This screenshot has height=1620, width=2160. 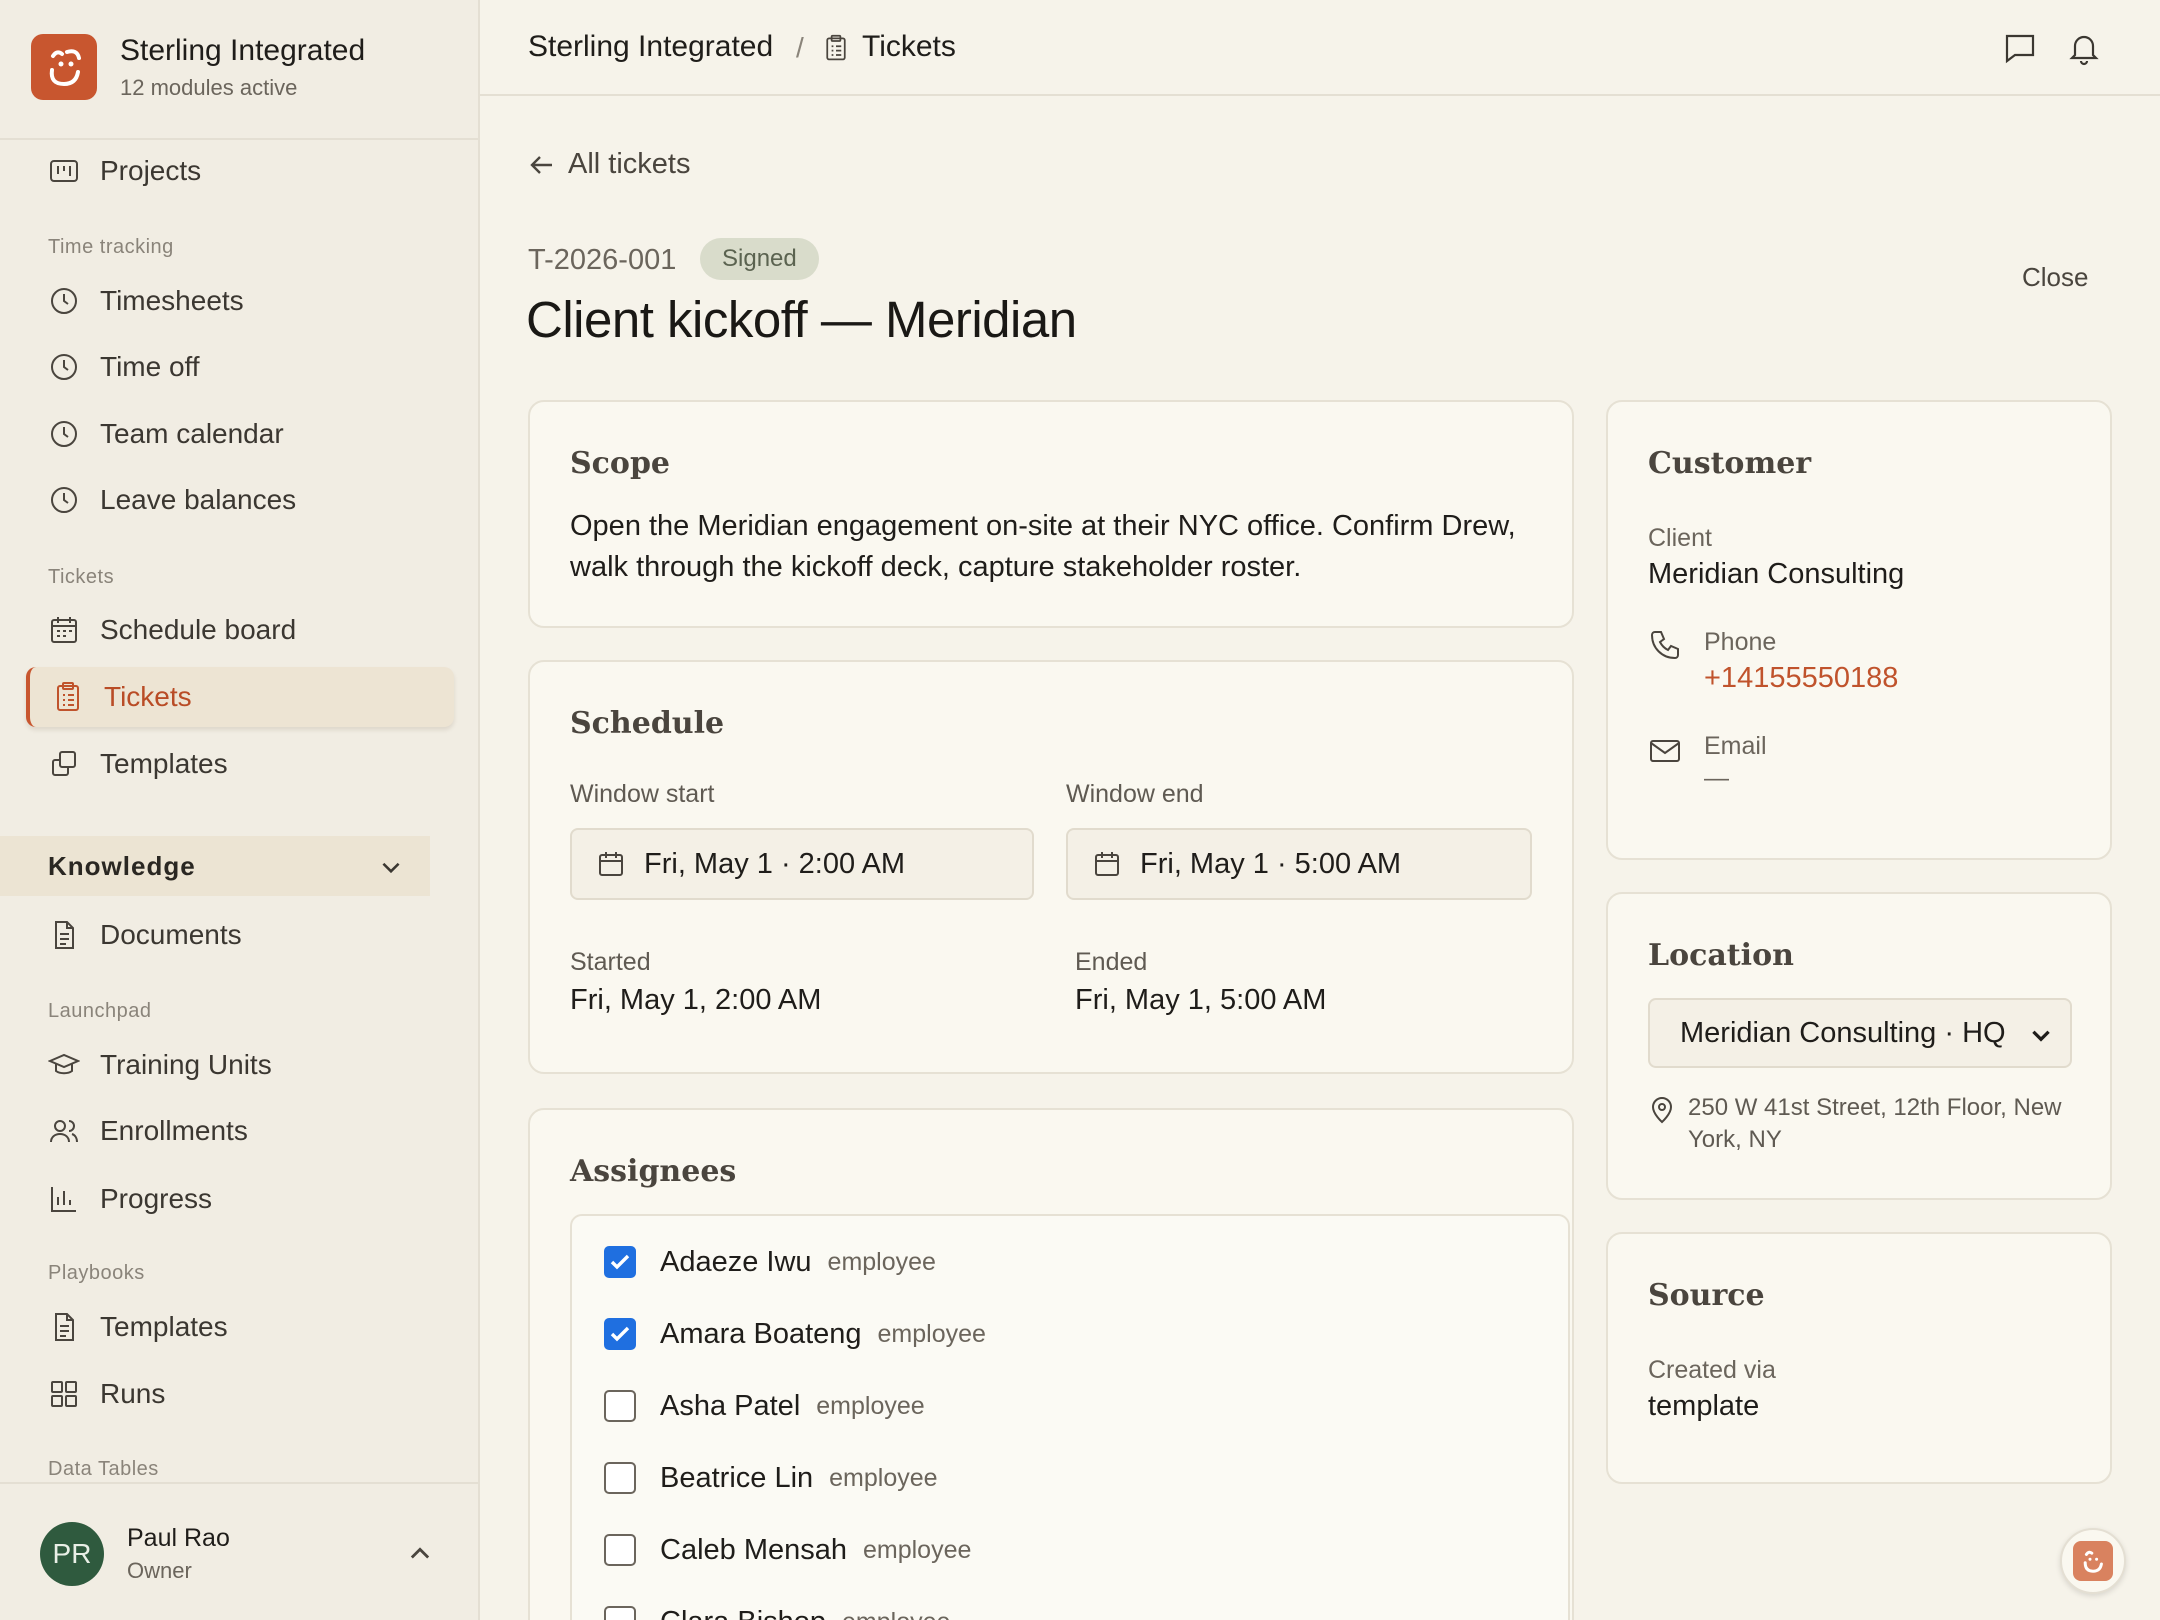 I want to click on sidebar-item-label: Projects, so click(x=151, y=170).